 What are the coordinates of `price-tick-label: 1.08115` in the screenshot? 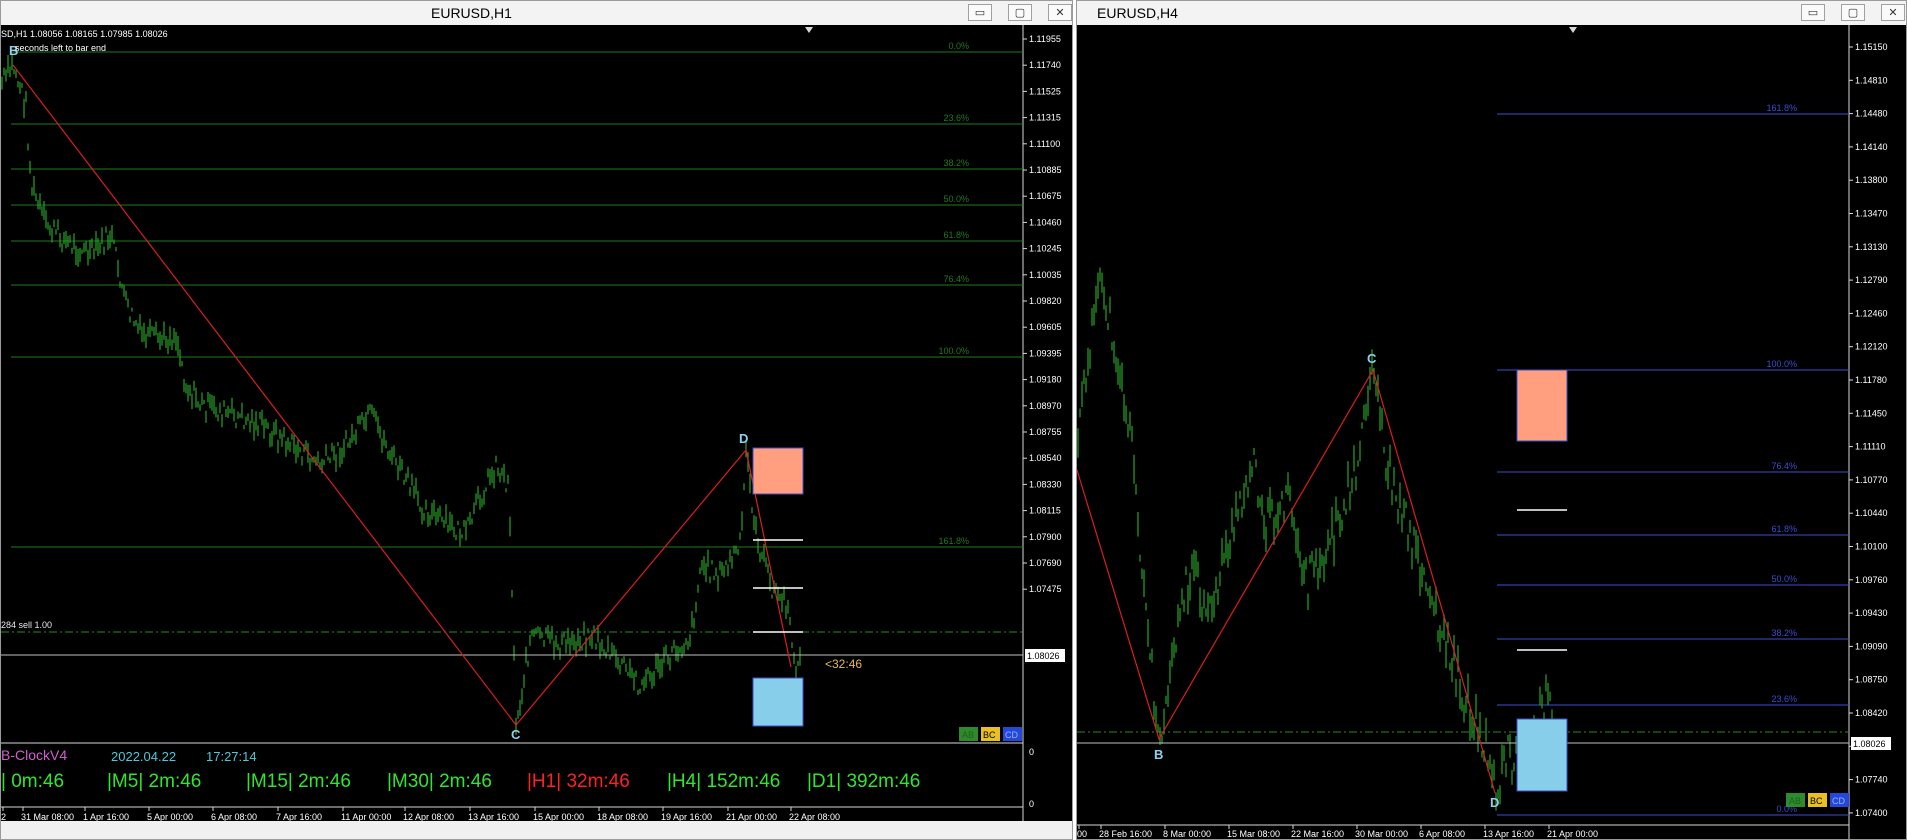 It's located at (1045, 511).